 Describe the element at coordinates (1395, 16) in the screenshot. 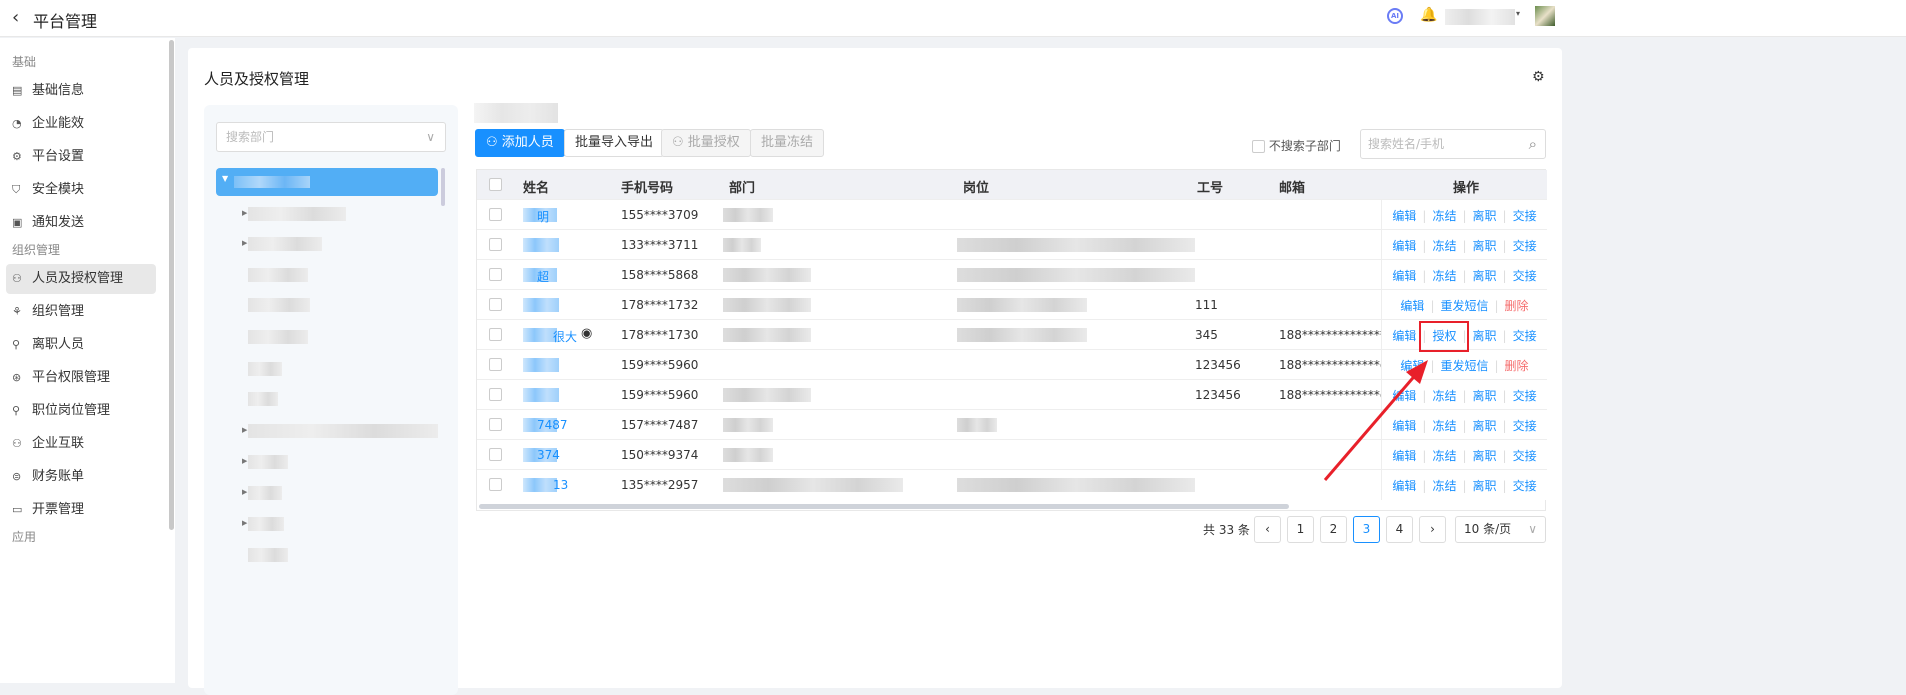

I see `ai-icon: AI` at that location.